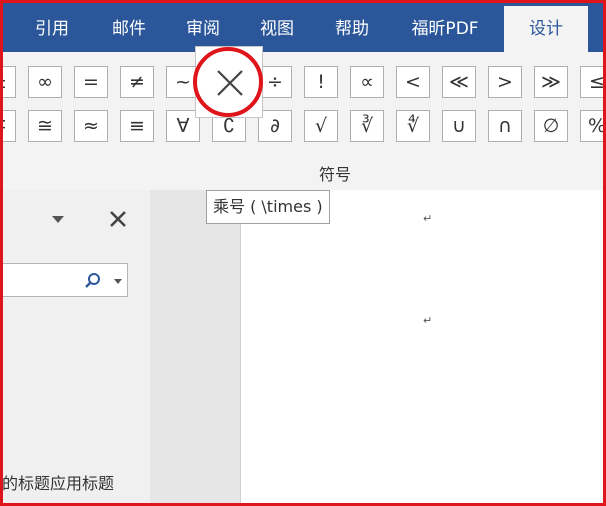 The height and width of the screenshot is (506, 606). What do you see at coordinates (505, 126) in the screenshot?
I see `symbol-intersection: ∩` at bounding box center [505, 126].